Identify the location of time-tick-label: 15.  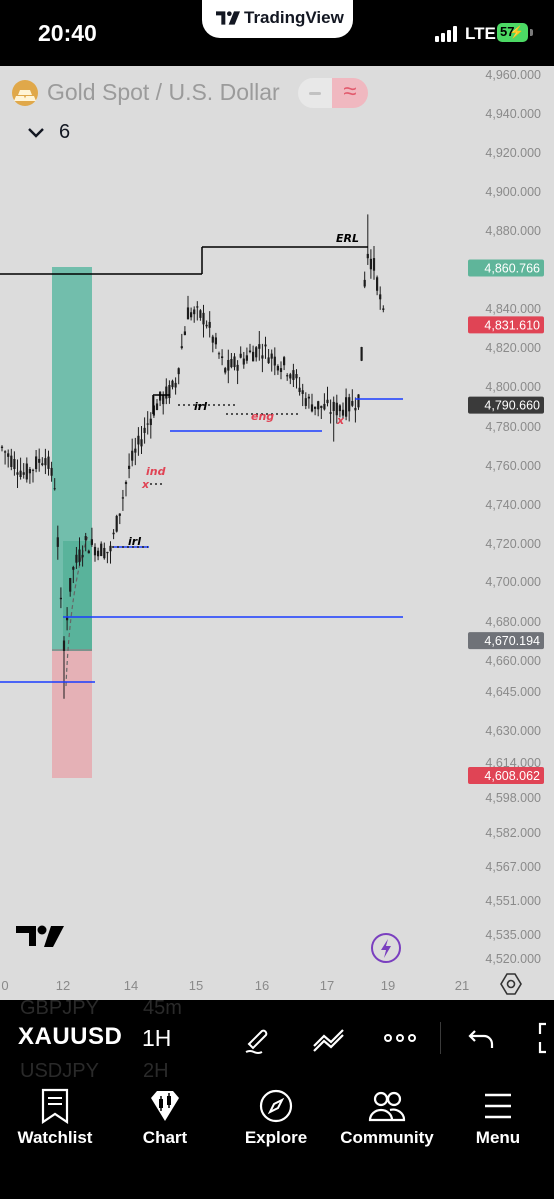
(196, 985).